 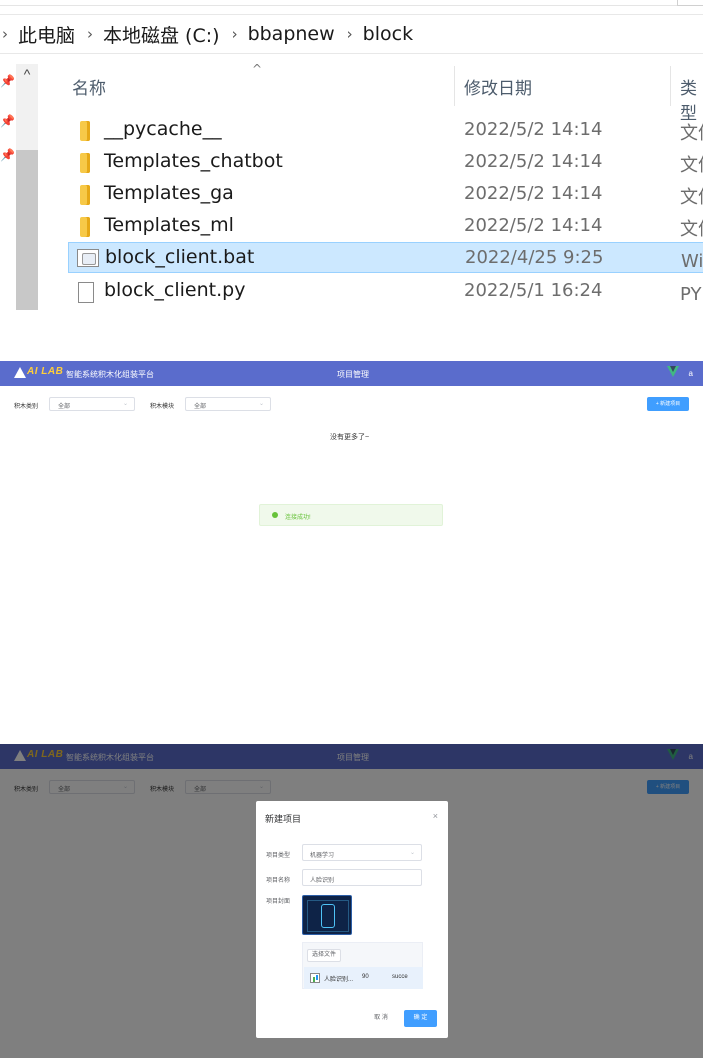 What do you see at coordinates (420, 1018) in the screenshot?
I see `confirm-button: 确 定` at bounding box center [420, 1018].